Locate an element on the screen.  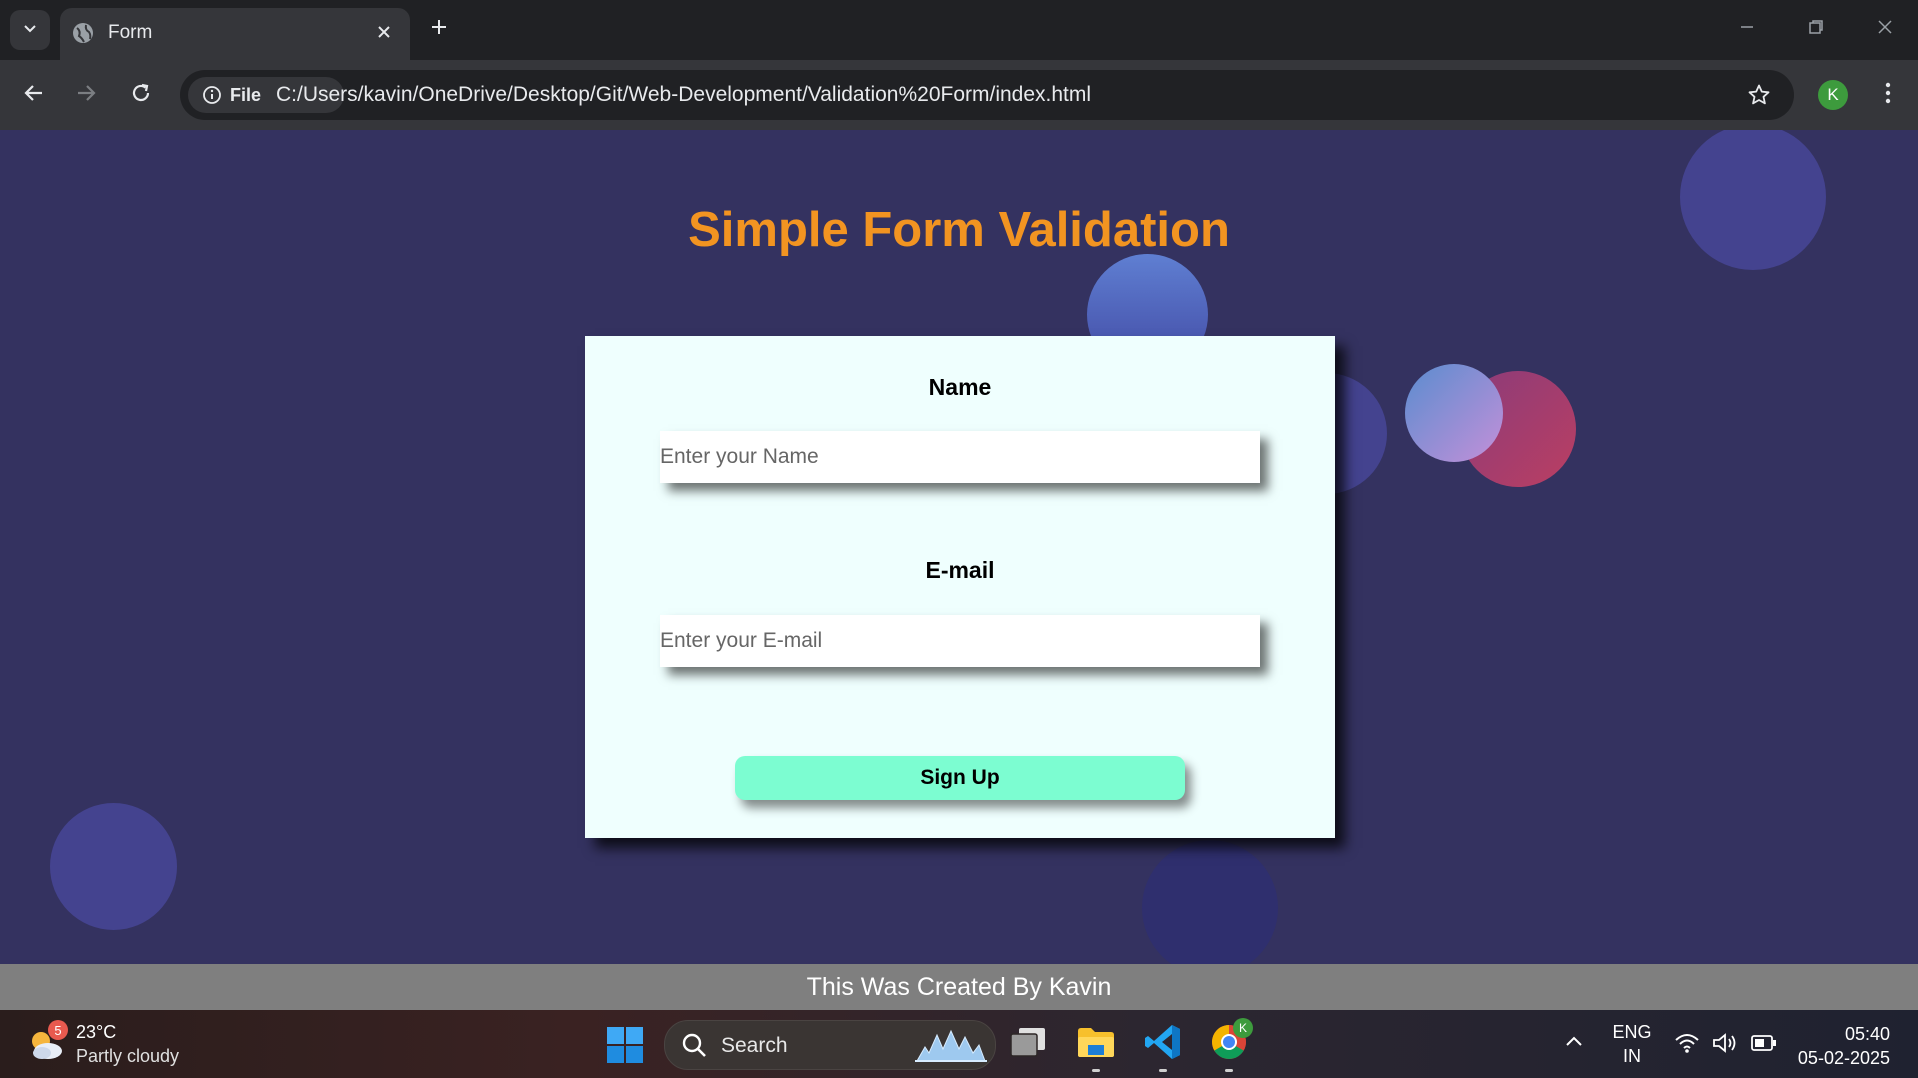
close-window-button is located at coordinates (1885, 29).